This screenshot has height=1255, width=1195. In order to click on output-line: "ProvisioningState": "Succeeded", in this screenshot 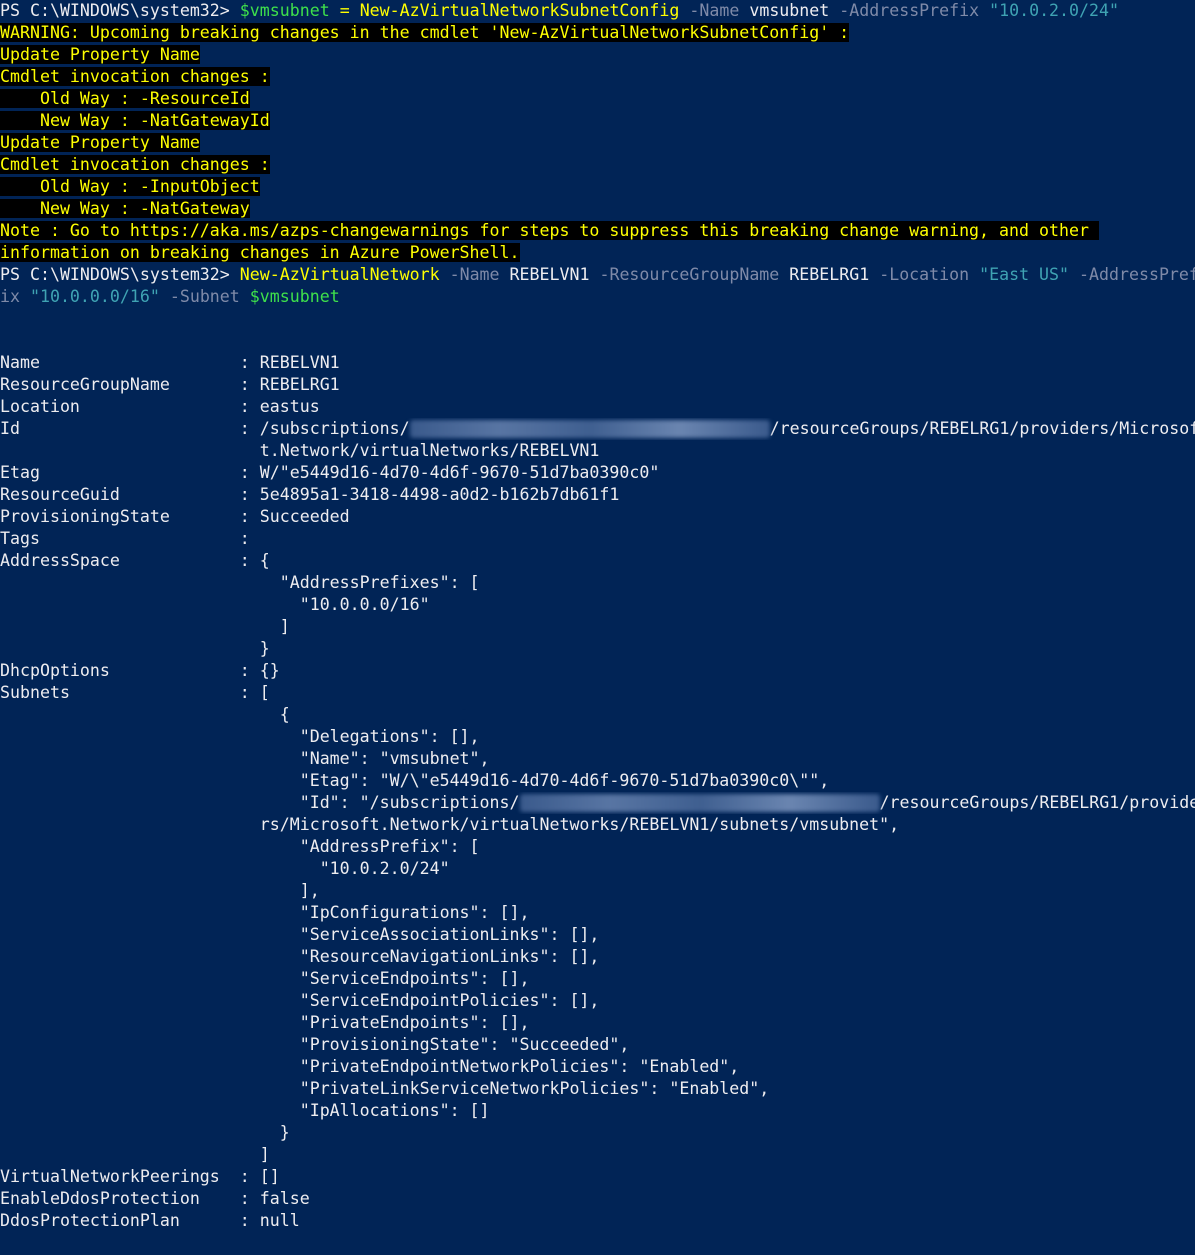, I will do `click(315, 1044)`.